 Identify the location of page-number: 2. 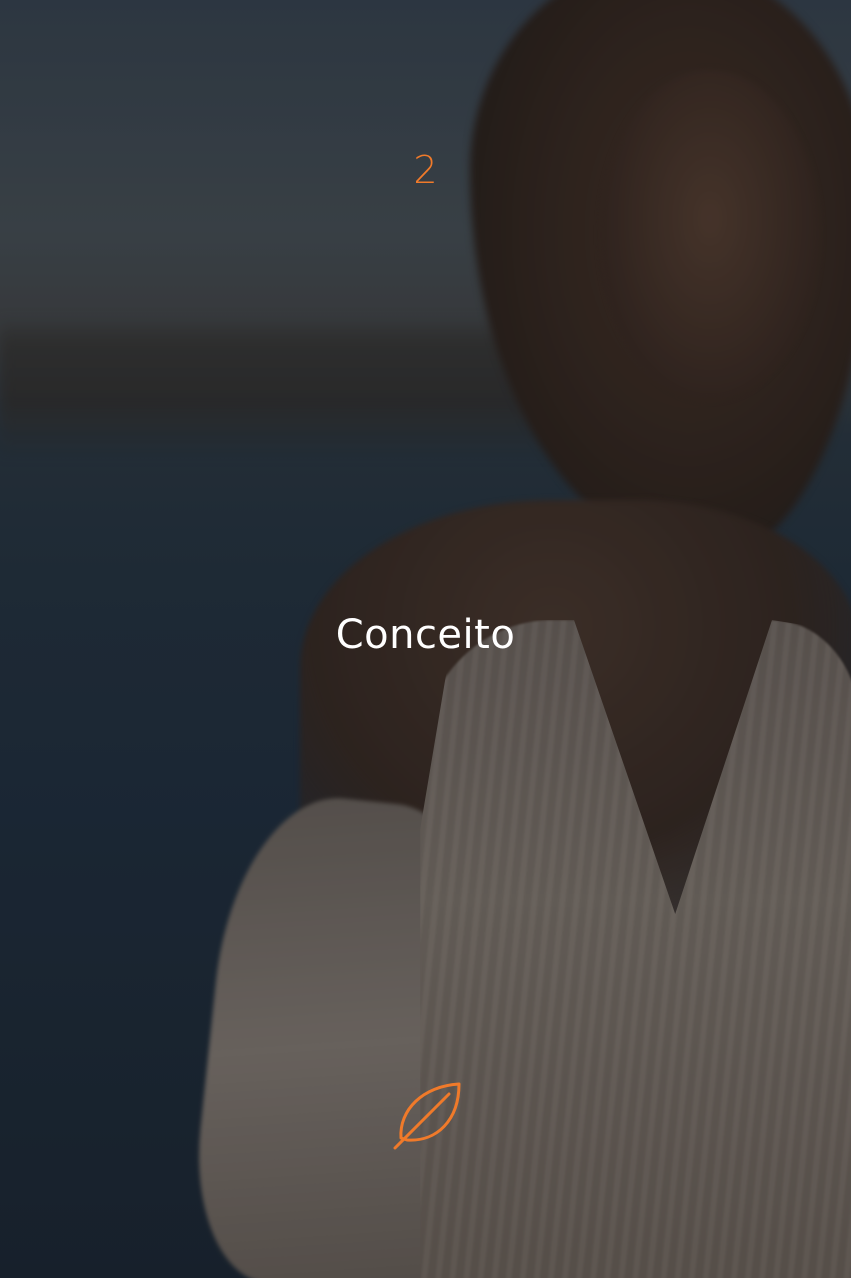
(425, 170).